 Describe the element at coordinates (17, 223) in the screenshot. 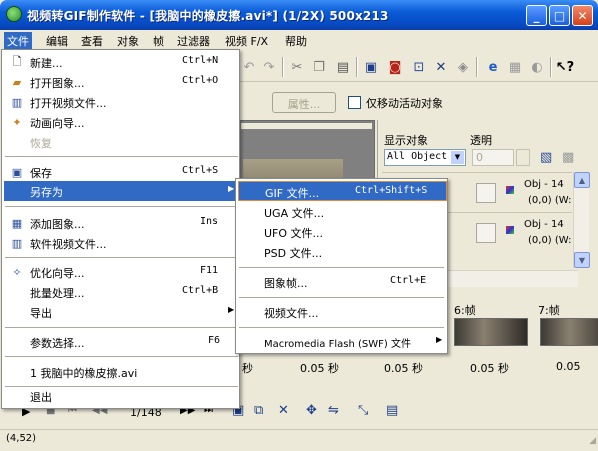

I see `add-image-icon: ▦` at that location.